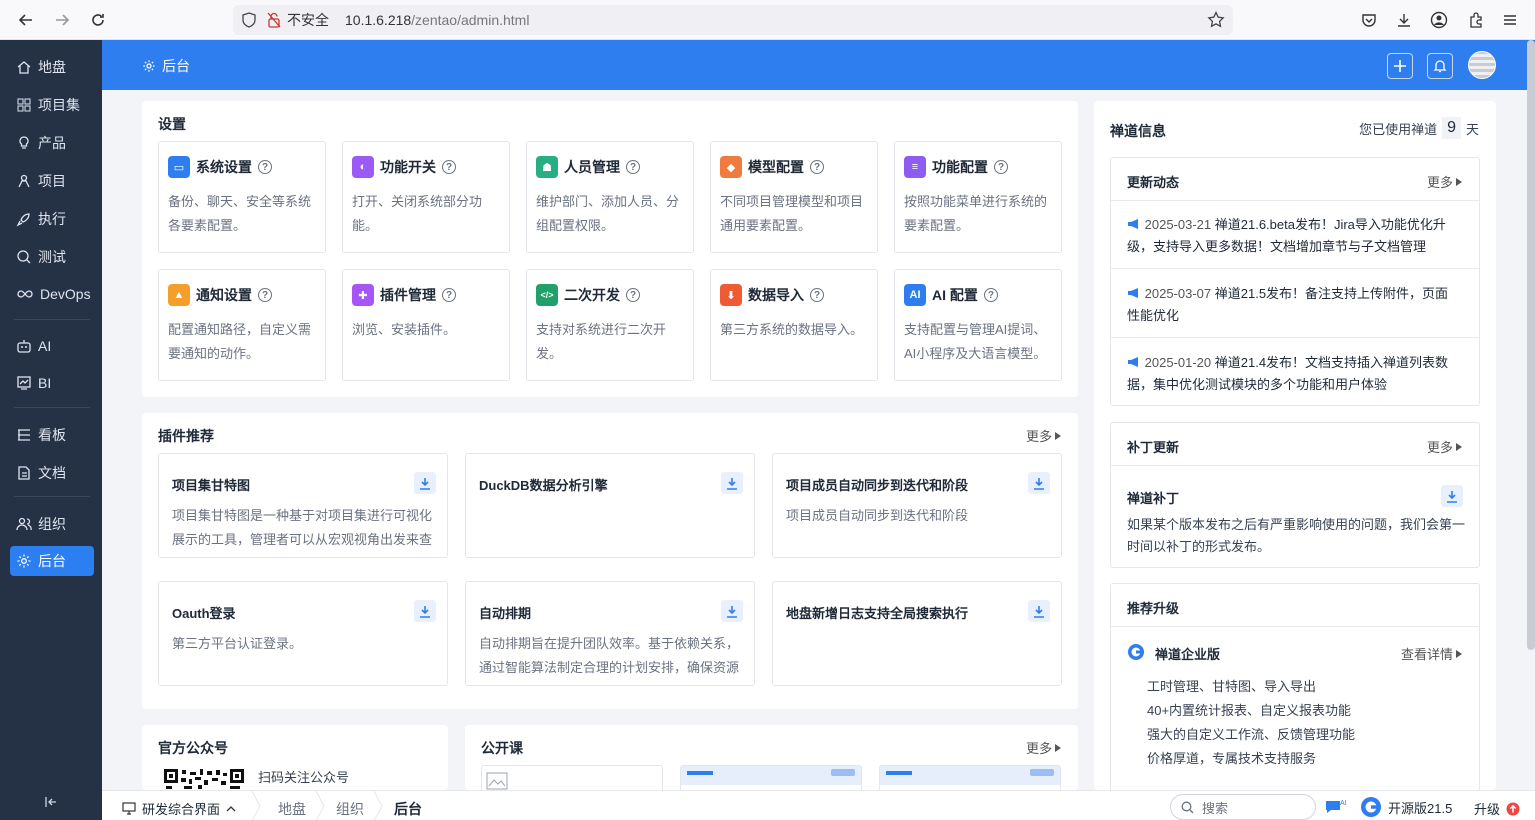 The width and height of the screenshot is (1535, 820). Describe the element at coordinates (1295, 626) in the screenshot. I see `upgrade-divider` at that location.